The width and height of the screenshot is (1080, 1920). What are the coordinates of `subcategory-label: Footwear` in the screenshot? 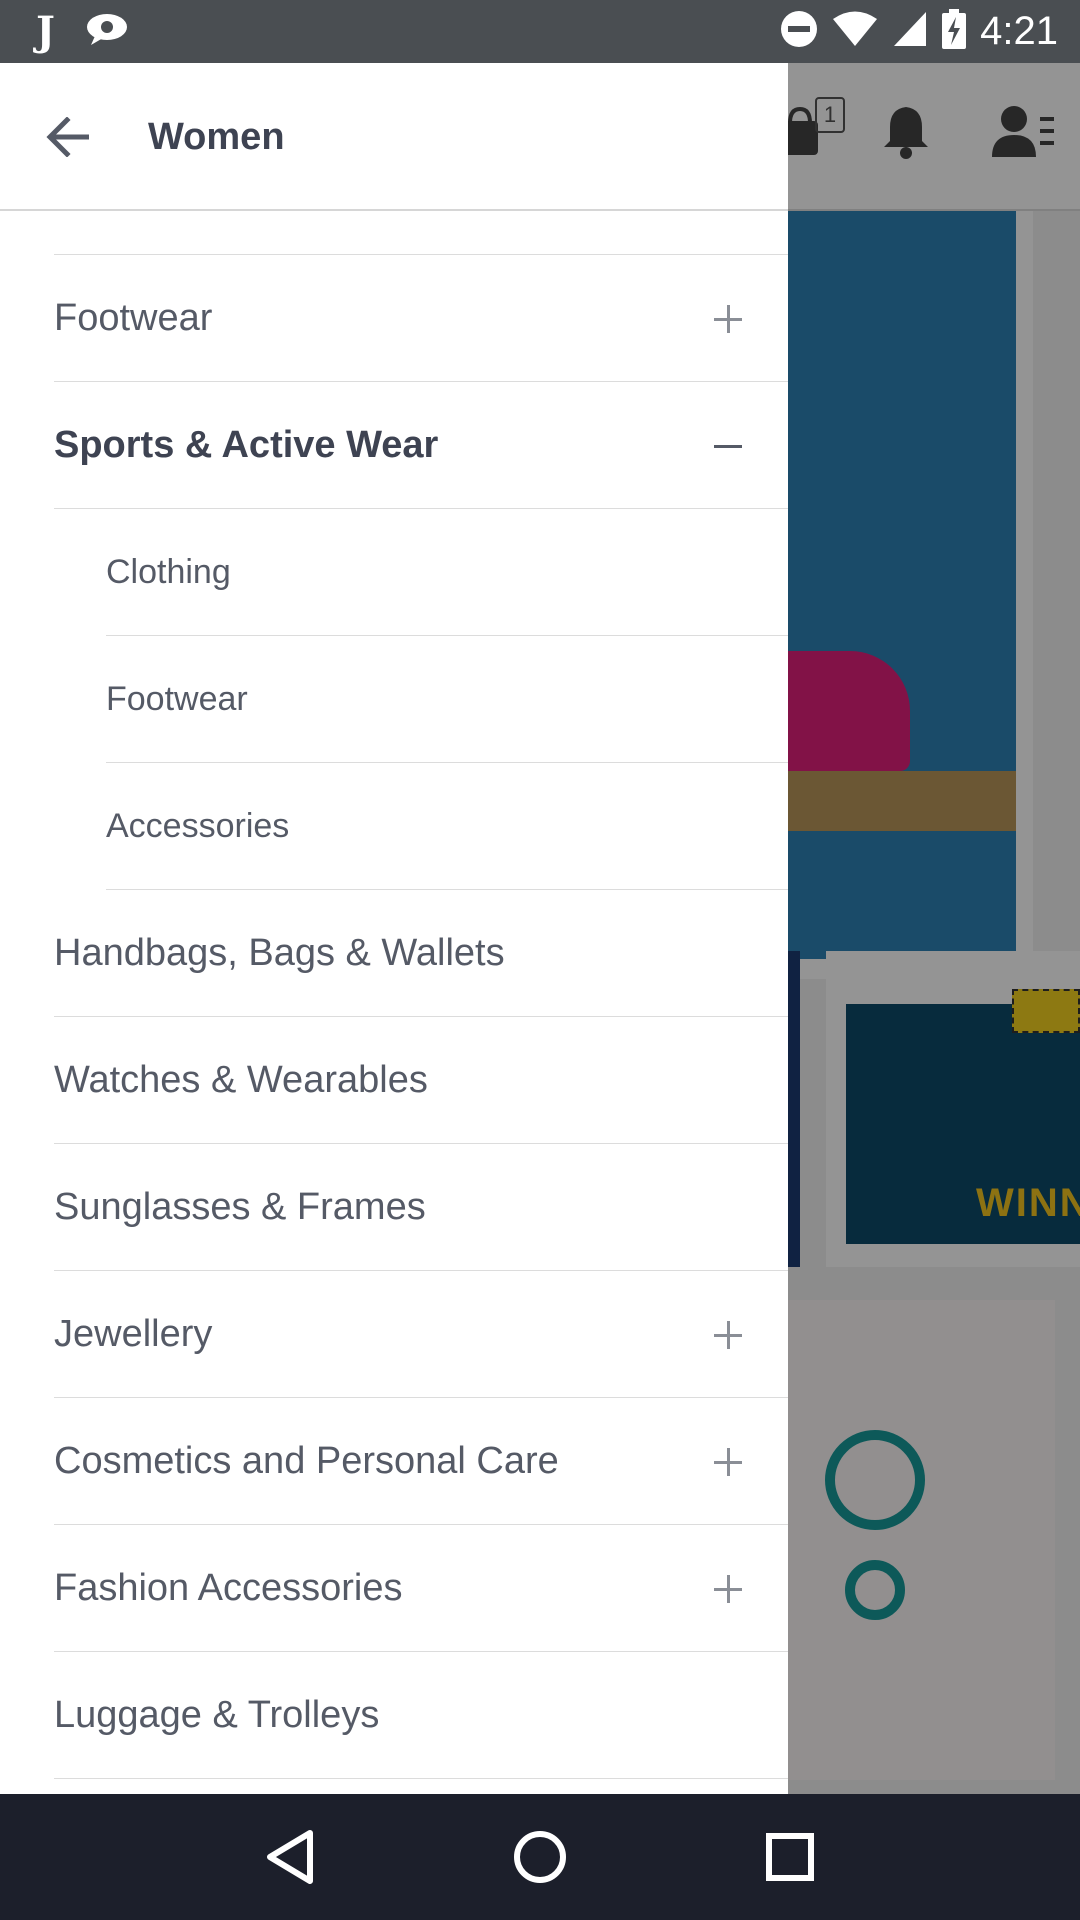 It's located at (177, 699).